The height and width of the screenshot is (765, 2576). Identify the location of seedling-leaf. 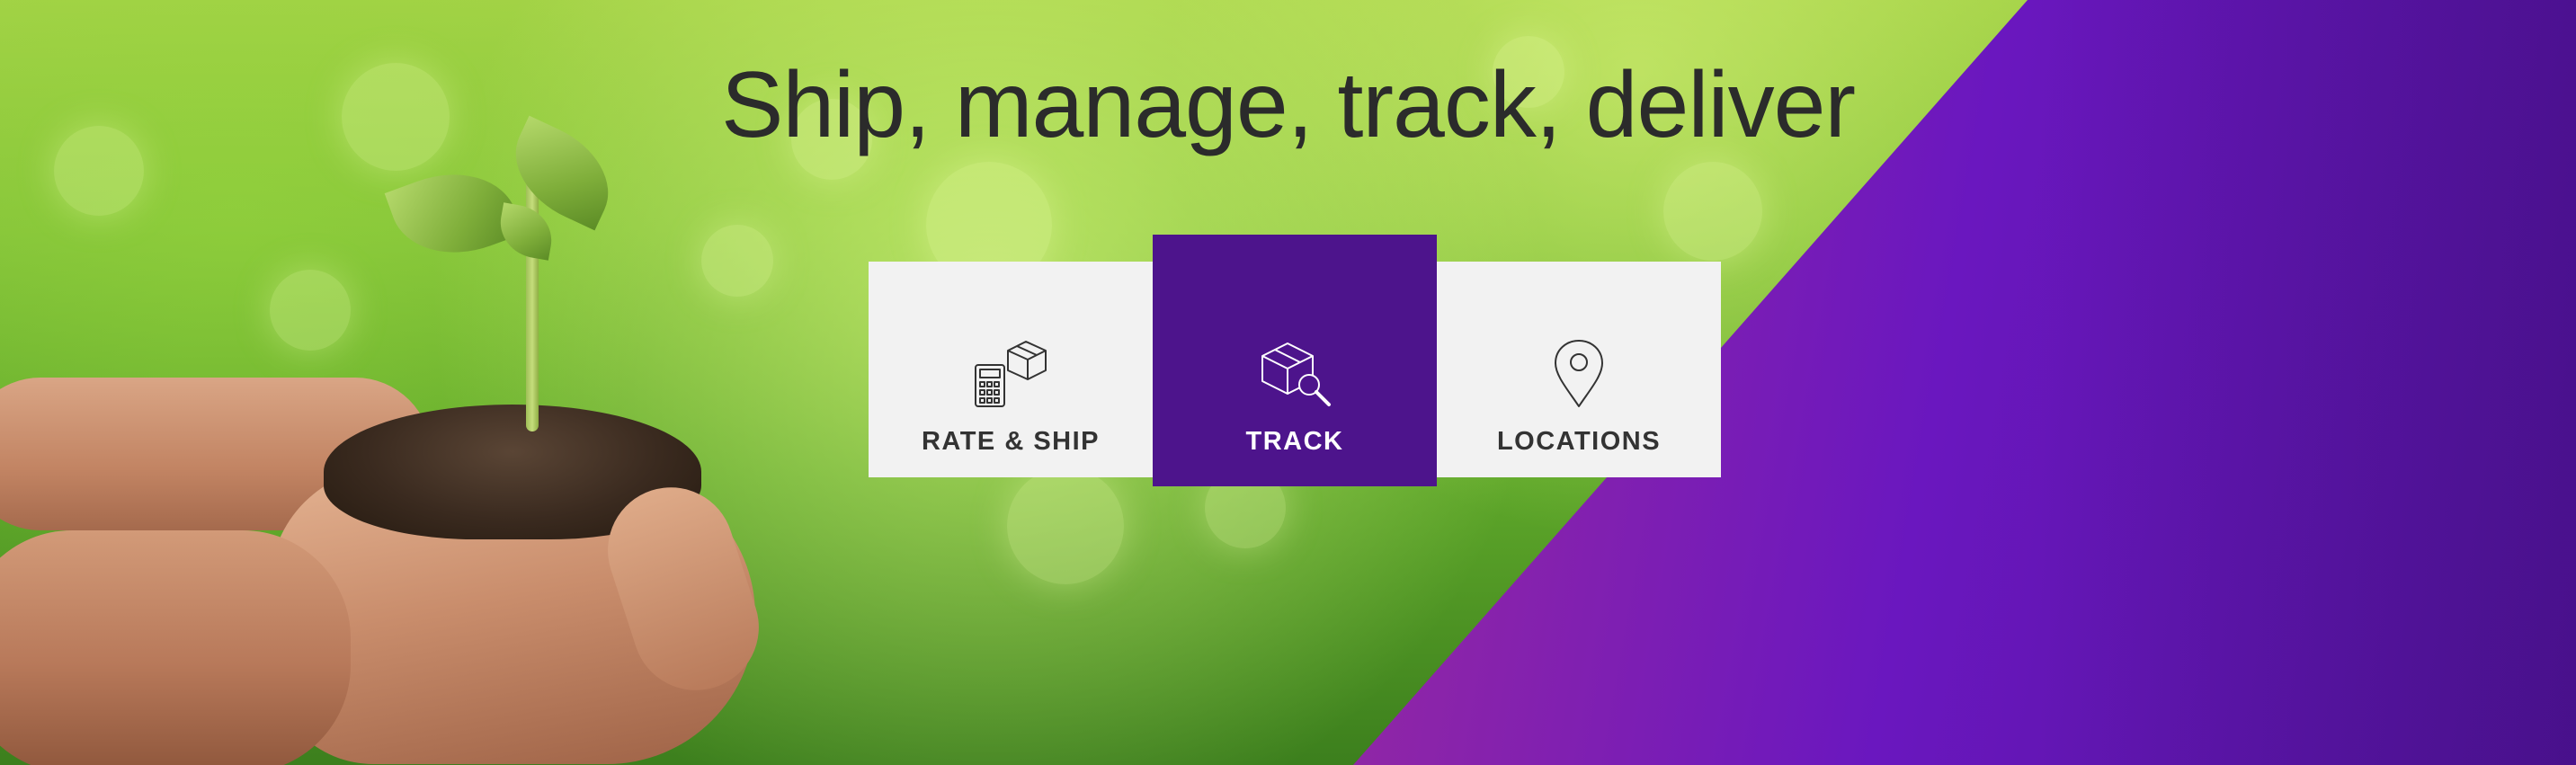
(526, 231).